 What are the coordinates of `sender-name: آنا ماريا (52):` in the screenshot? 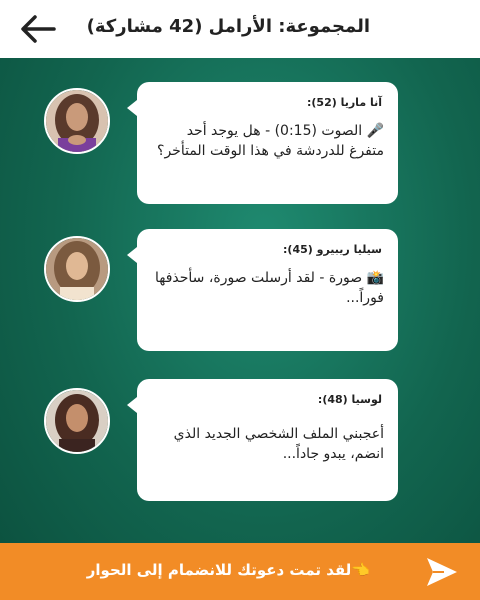 It's located at (344, 102).